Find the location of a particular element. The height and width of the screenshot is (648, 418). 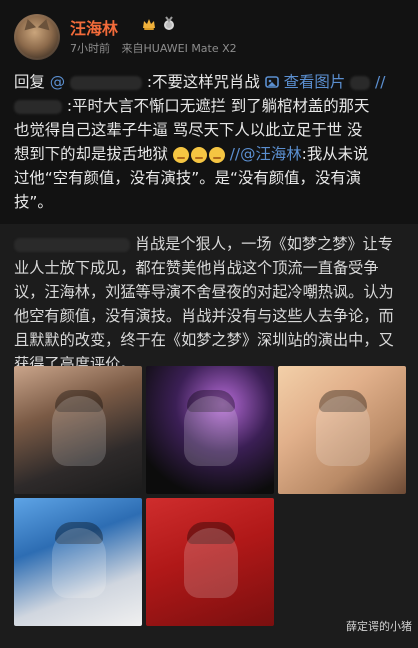

content-line-3: 也觉得自己这辈子牛逼 骂尽天下人以此立足于世 没 is located at coordinates (188, 130).